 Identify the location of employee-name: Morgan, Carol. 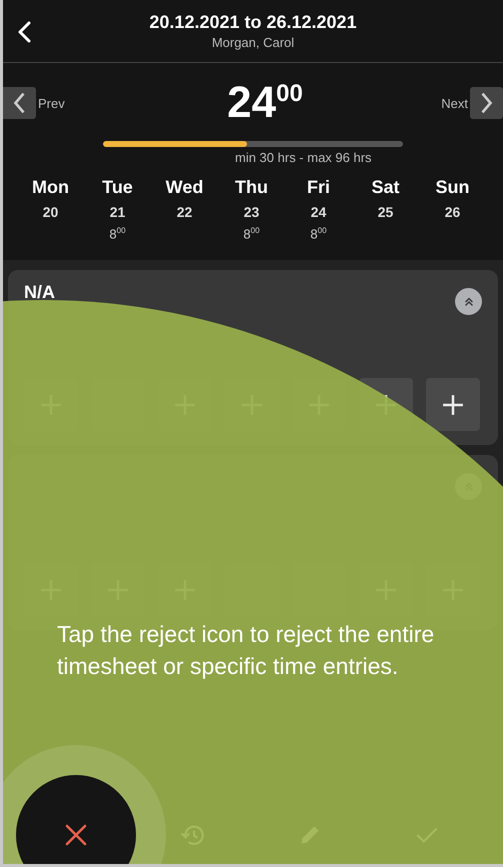
(253, 42).